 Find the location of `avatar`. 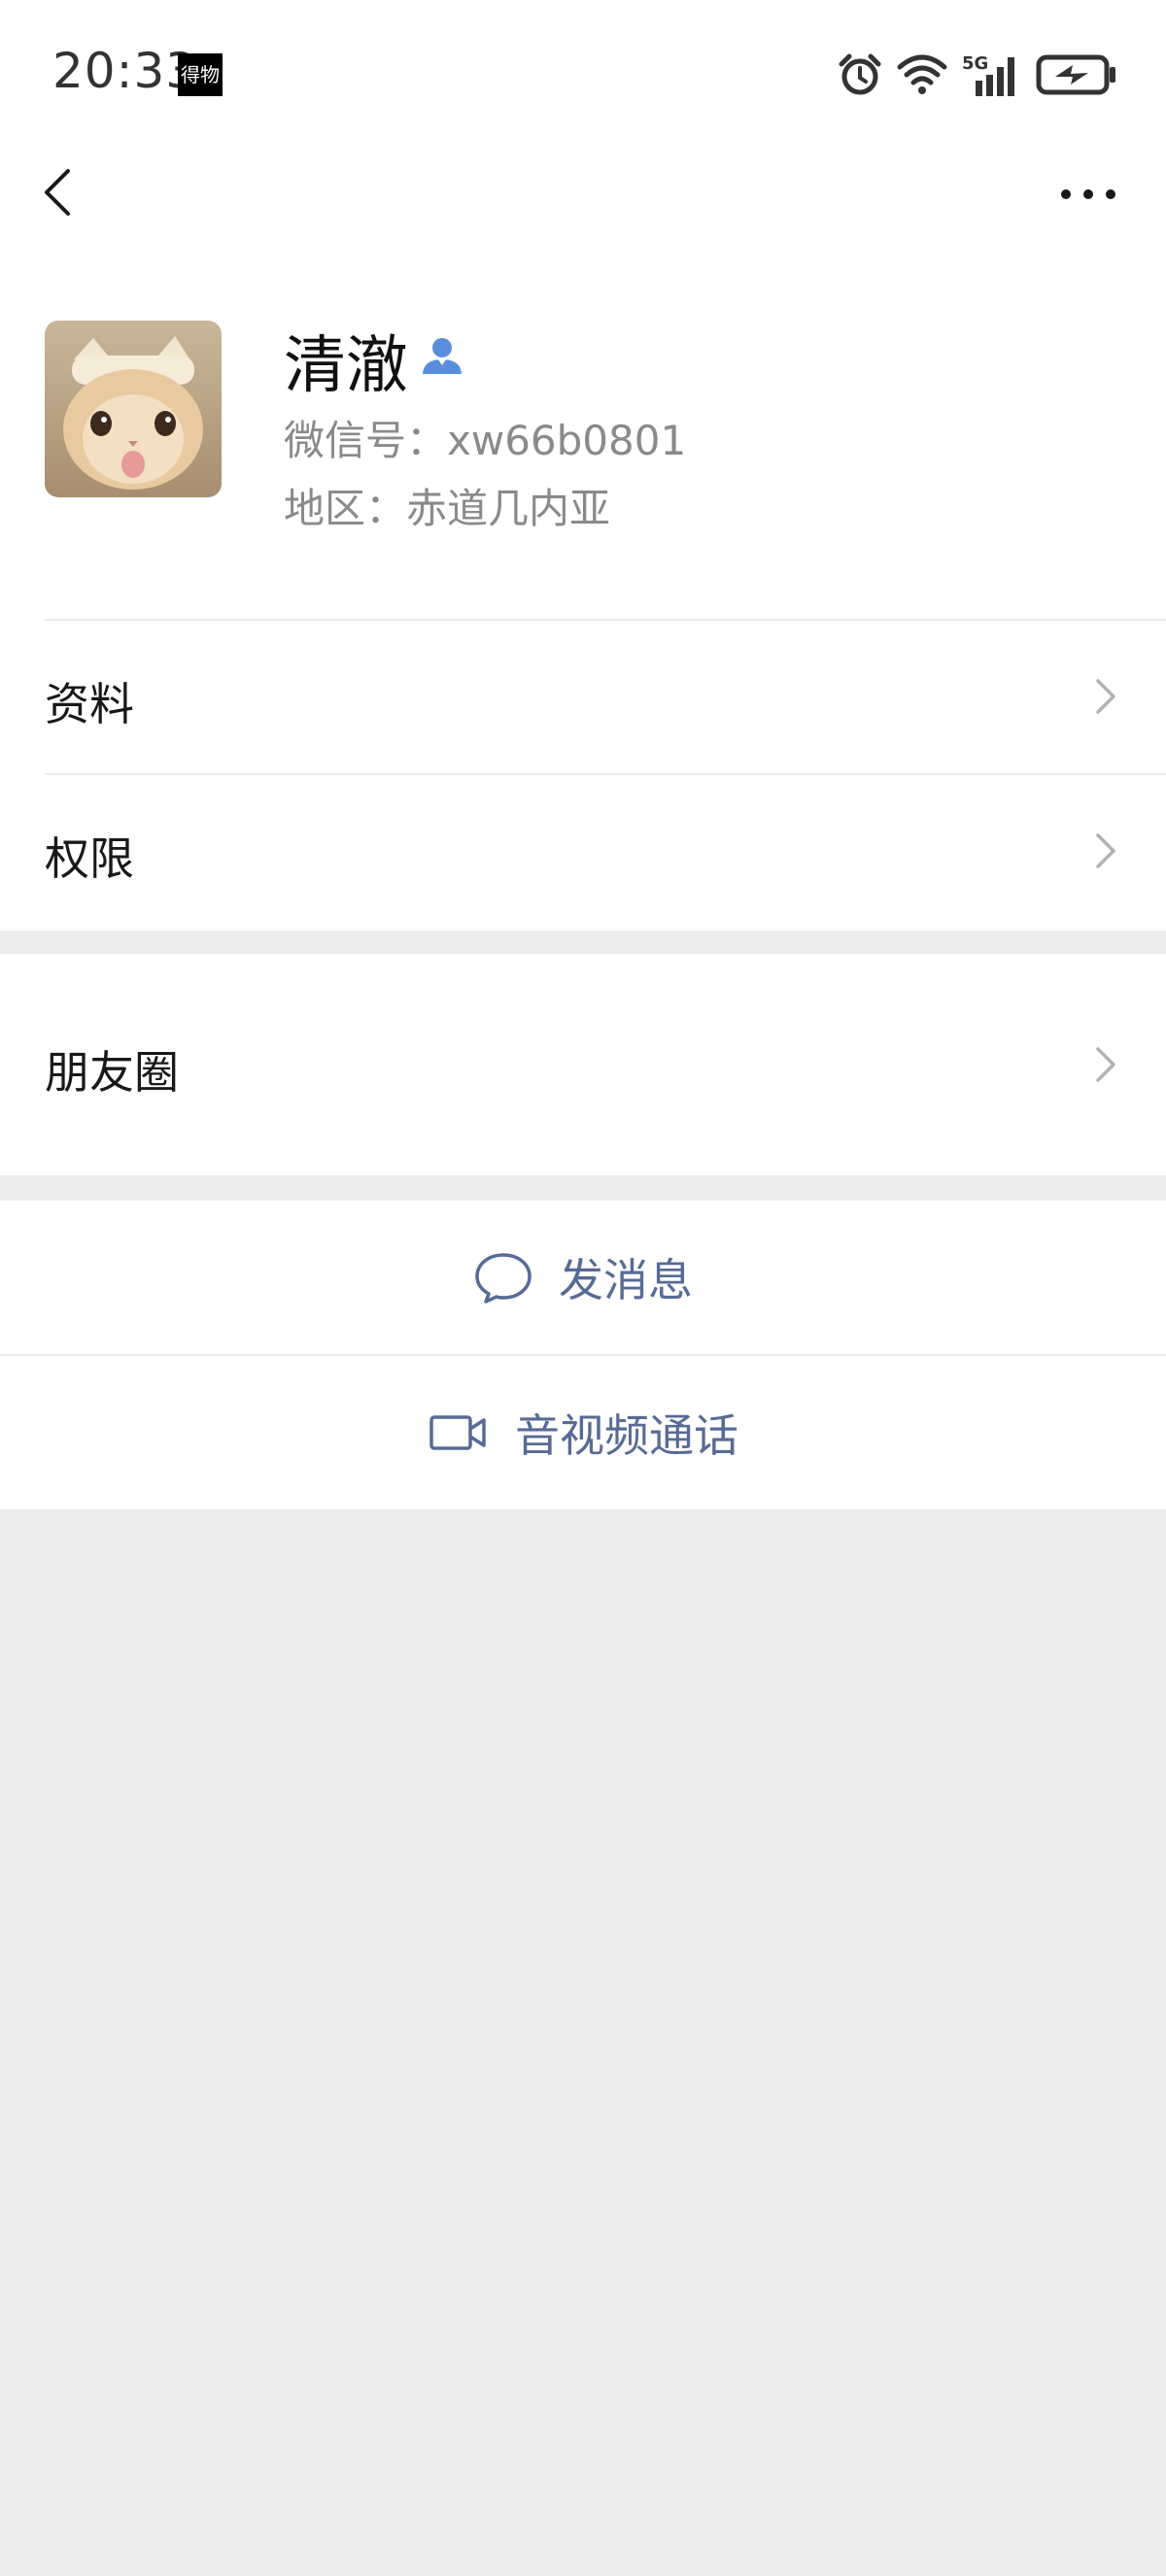

avatar is located at coordinates (133, 409).